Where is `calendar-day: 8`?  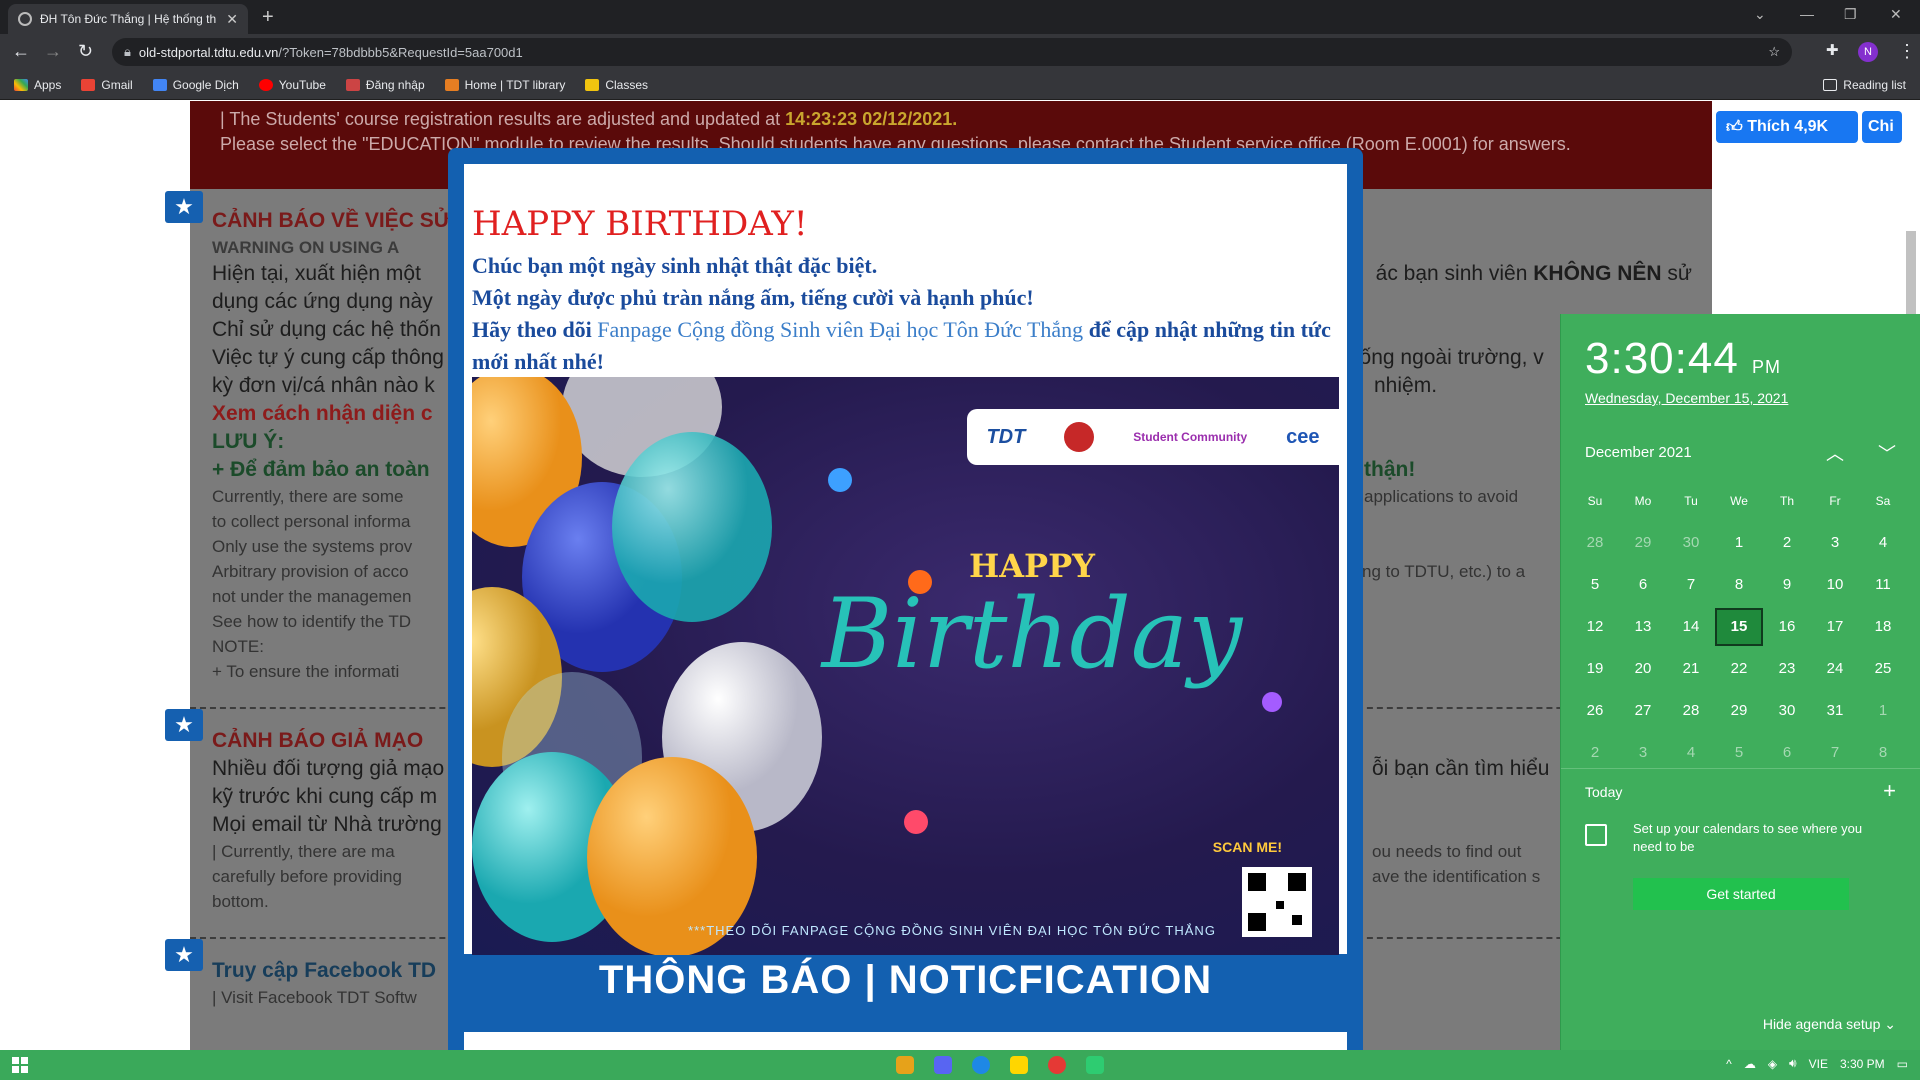
calendar-day: 8 is located at coordinates (1739, 585).